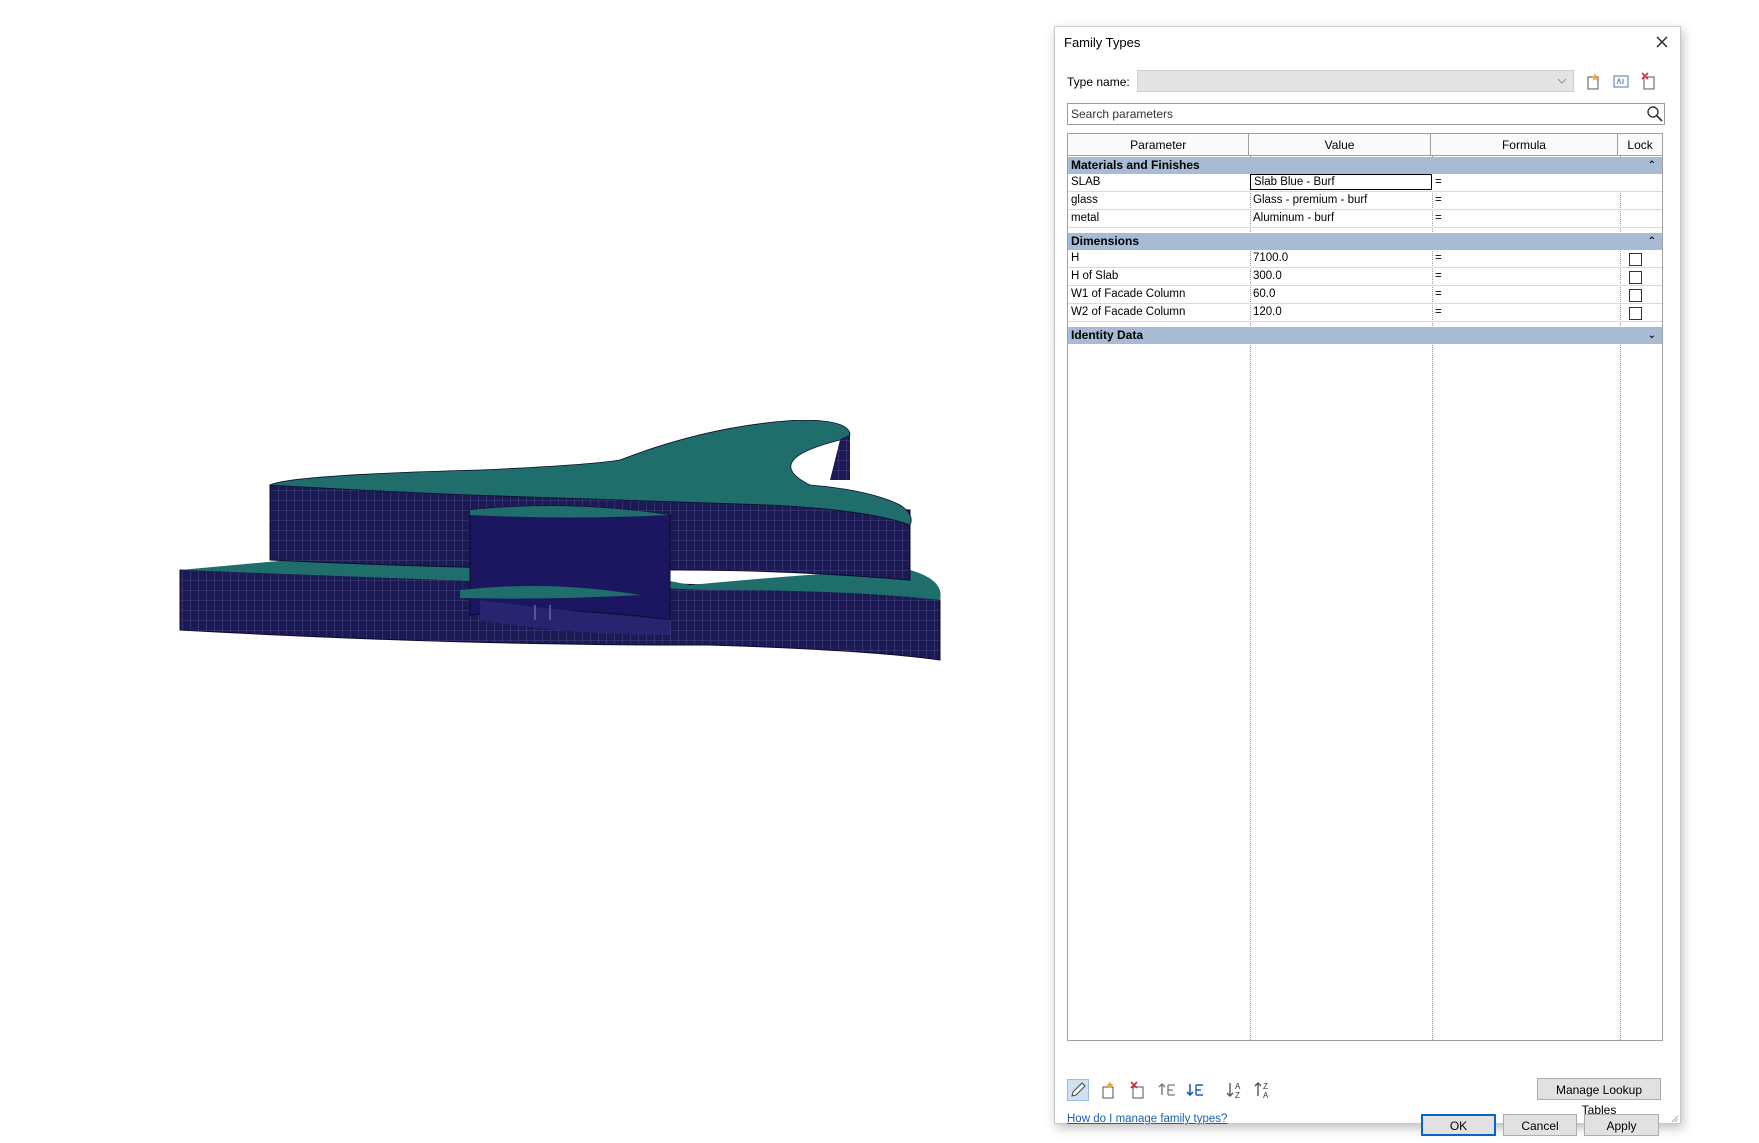  What do you see at coordinates (1147, 1119) in the screenshot?
I see `help-link: How do I manage family types?` at bounding box center [1147, 1119].